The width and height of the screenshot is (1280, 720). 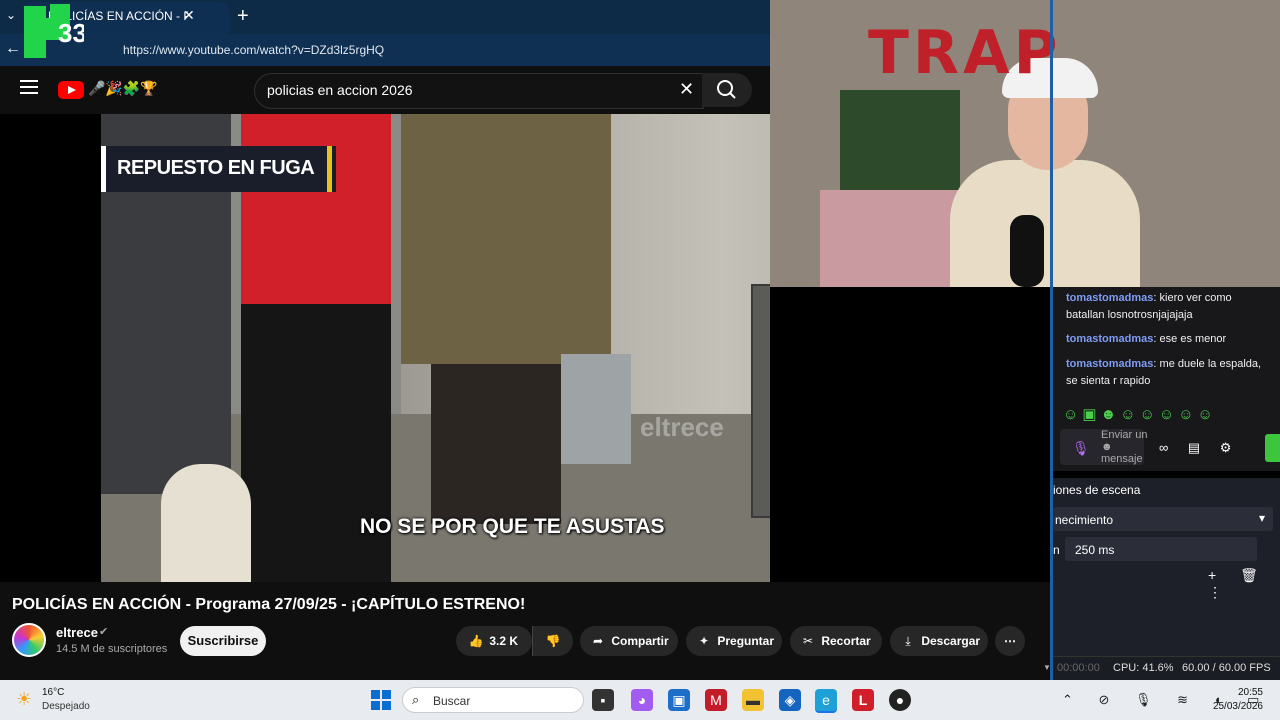 What do you see at coordinates (340, 90) in the screenshot?
I see `search-value: policias en accion 2026` at bounding box center [340, 90].